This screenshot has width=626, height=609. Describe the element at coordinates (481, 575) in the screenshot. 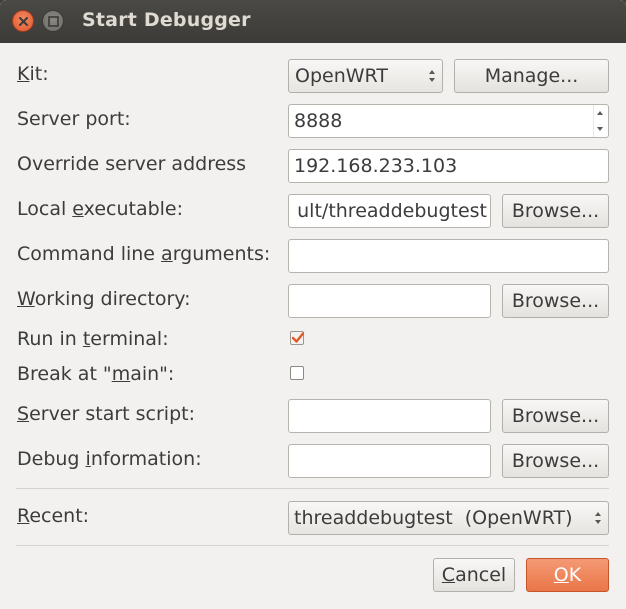

I see `cancel-label: ancel` at that location.